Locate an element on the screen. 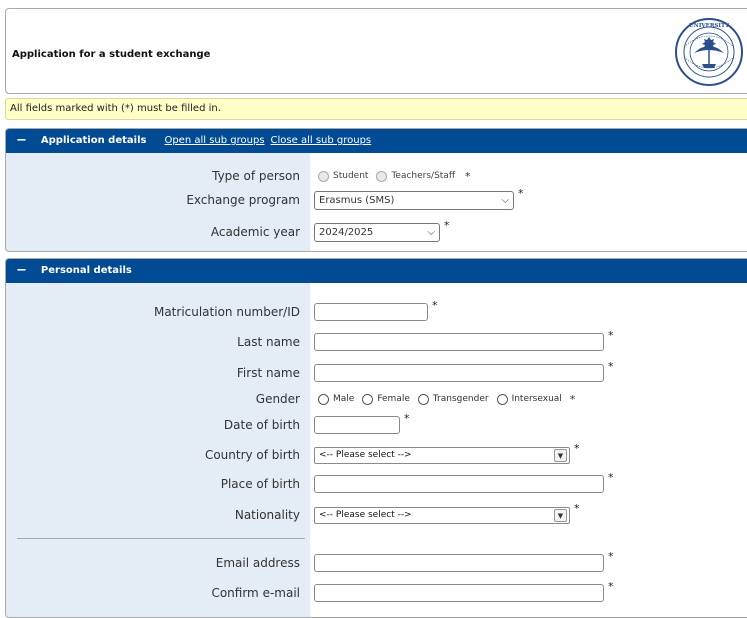  date-of-birth-input is located at coordinates (357, 425).